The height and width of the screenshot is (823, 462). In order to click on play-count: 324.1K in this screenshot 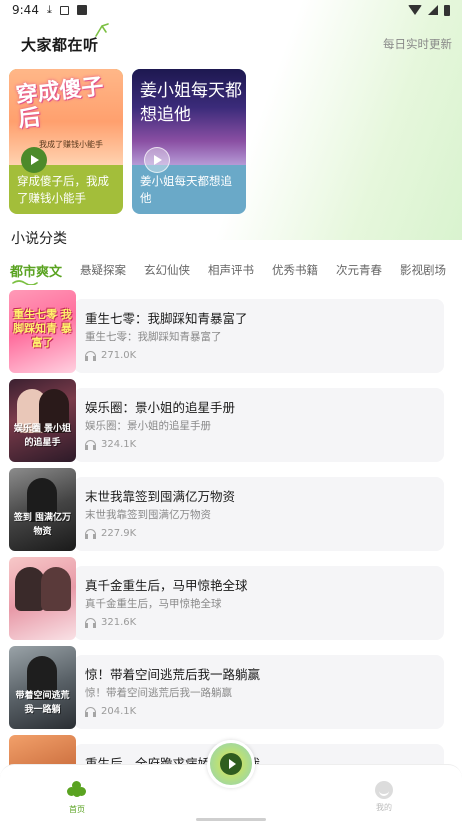, I will do `click(110, 444)`.